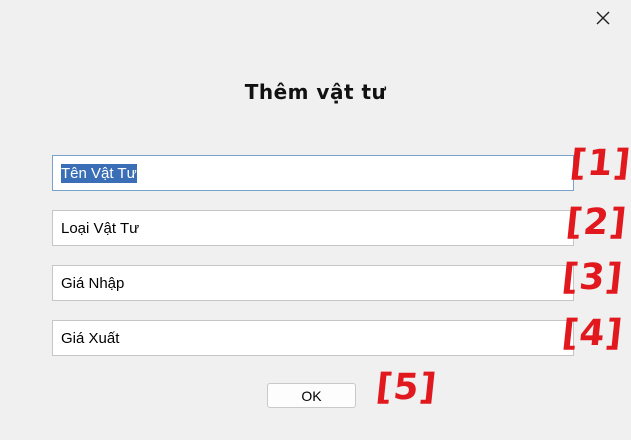 Image resolution: width=631 pixels, height=440 pixels. What do you see at coordinates (313, 228) in the screenshot?
I see `material-type-field: Loại Vật Tư` at bounding box center [313, 228].